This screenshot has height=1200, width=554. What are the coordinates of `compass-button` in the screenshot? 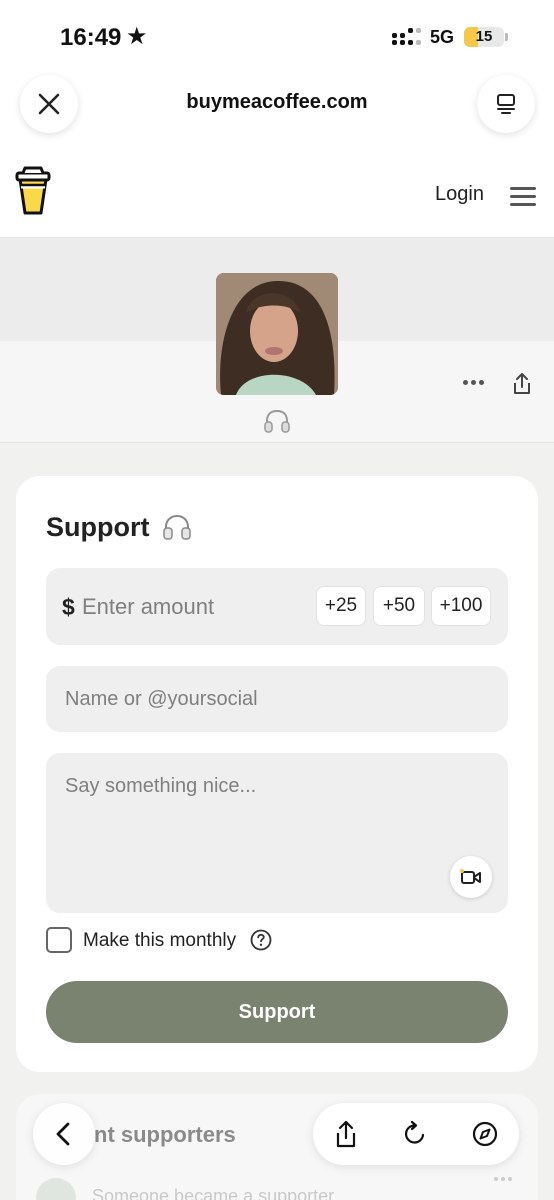 It's located at (485, 1134).